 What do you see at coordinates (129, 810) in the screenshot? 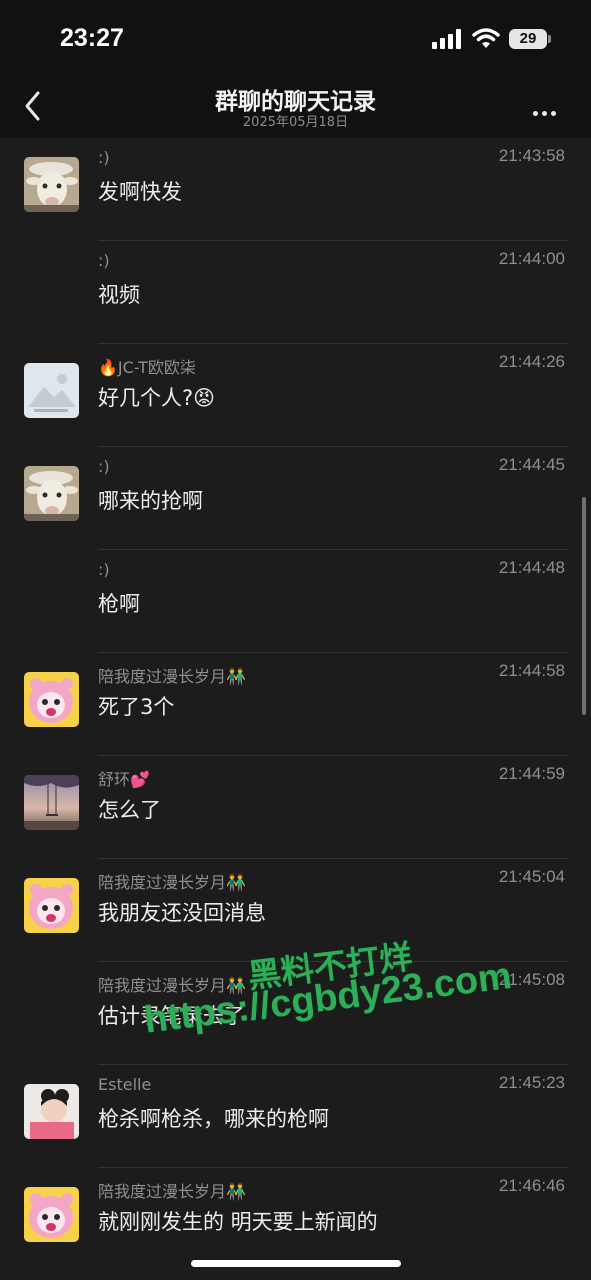
I see `message-text: 怎么了` at bounding box center [129, 810].